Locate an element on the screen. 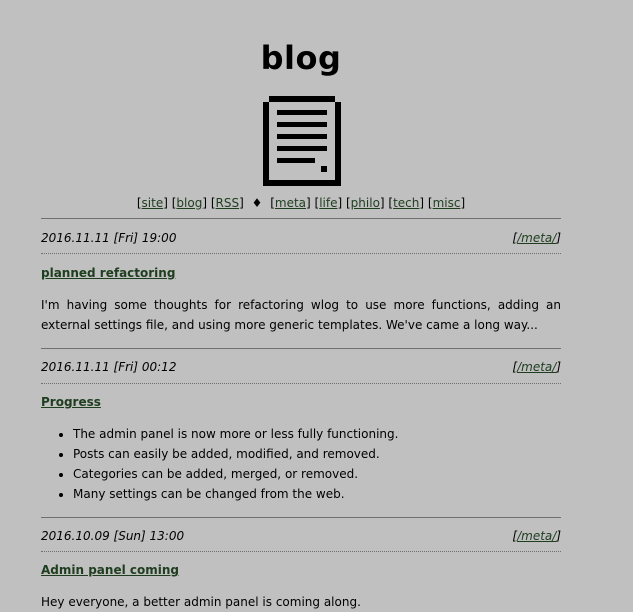 This screenshot has height=612, width=633. post-title-link: Admin panel coming is located at coordinates (110, 570).